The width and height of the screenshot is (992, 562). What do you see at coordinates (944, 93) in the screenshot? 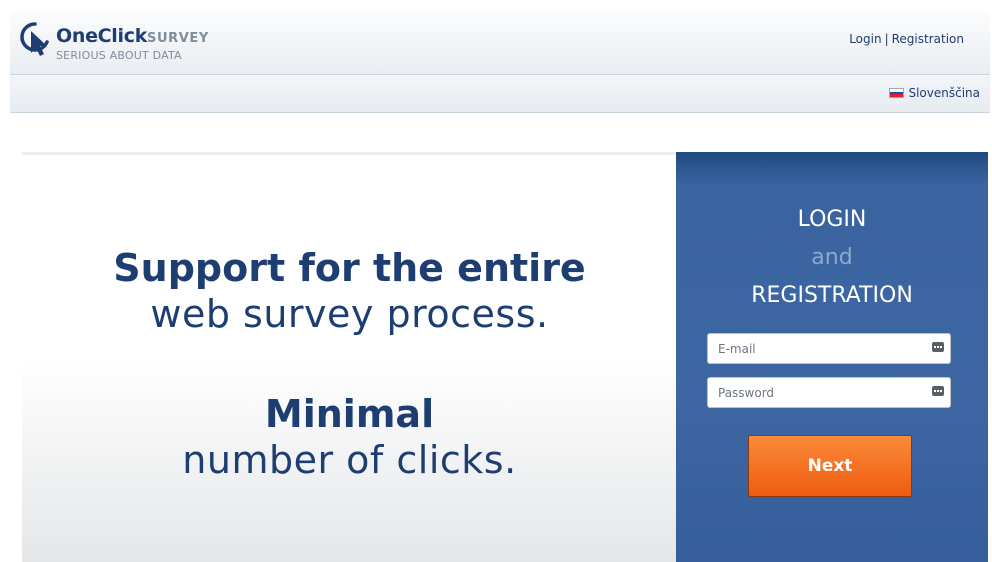
I see `language-label: Slovenščina` at bounding box center [944, 93].